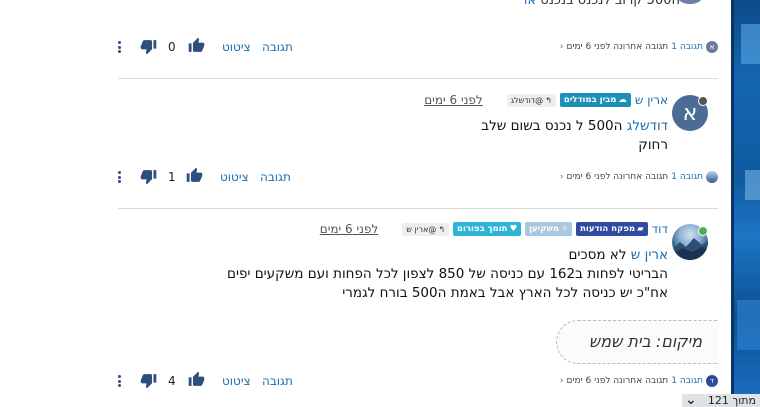 This screenshot has width=760, height=407. I want to click on post-content: דודשלג ה500 ל נכנס בשום שלב רחוק, so click(574, 136).